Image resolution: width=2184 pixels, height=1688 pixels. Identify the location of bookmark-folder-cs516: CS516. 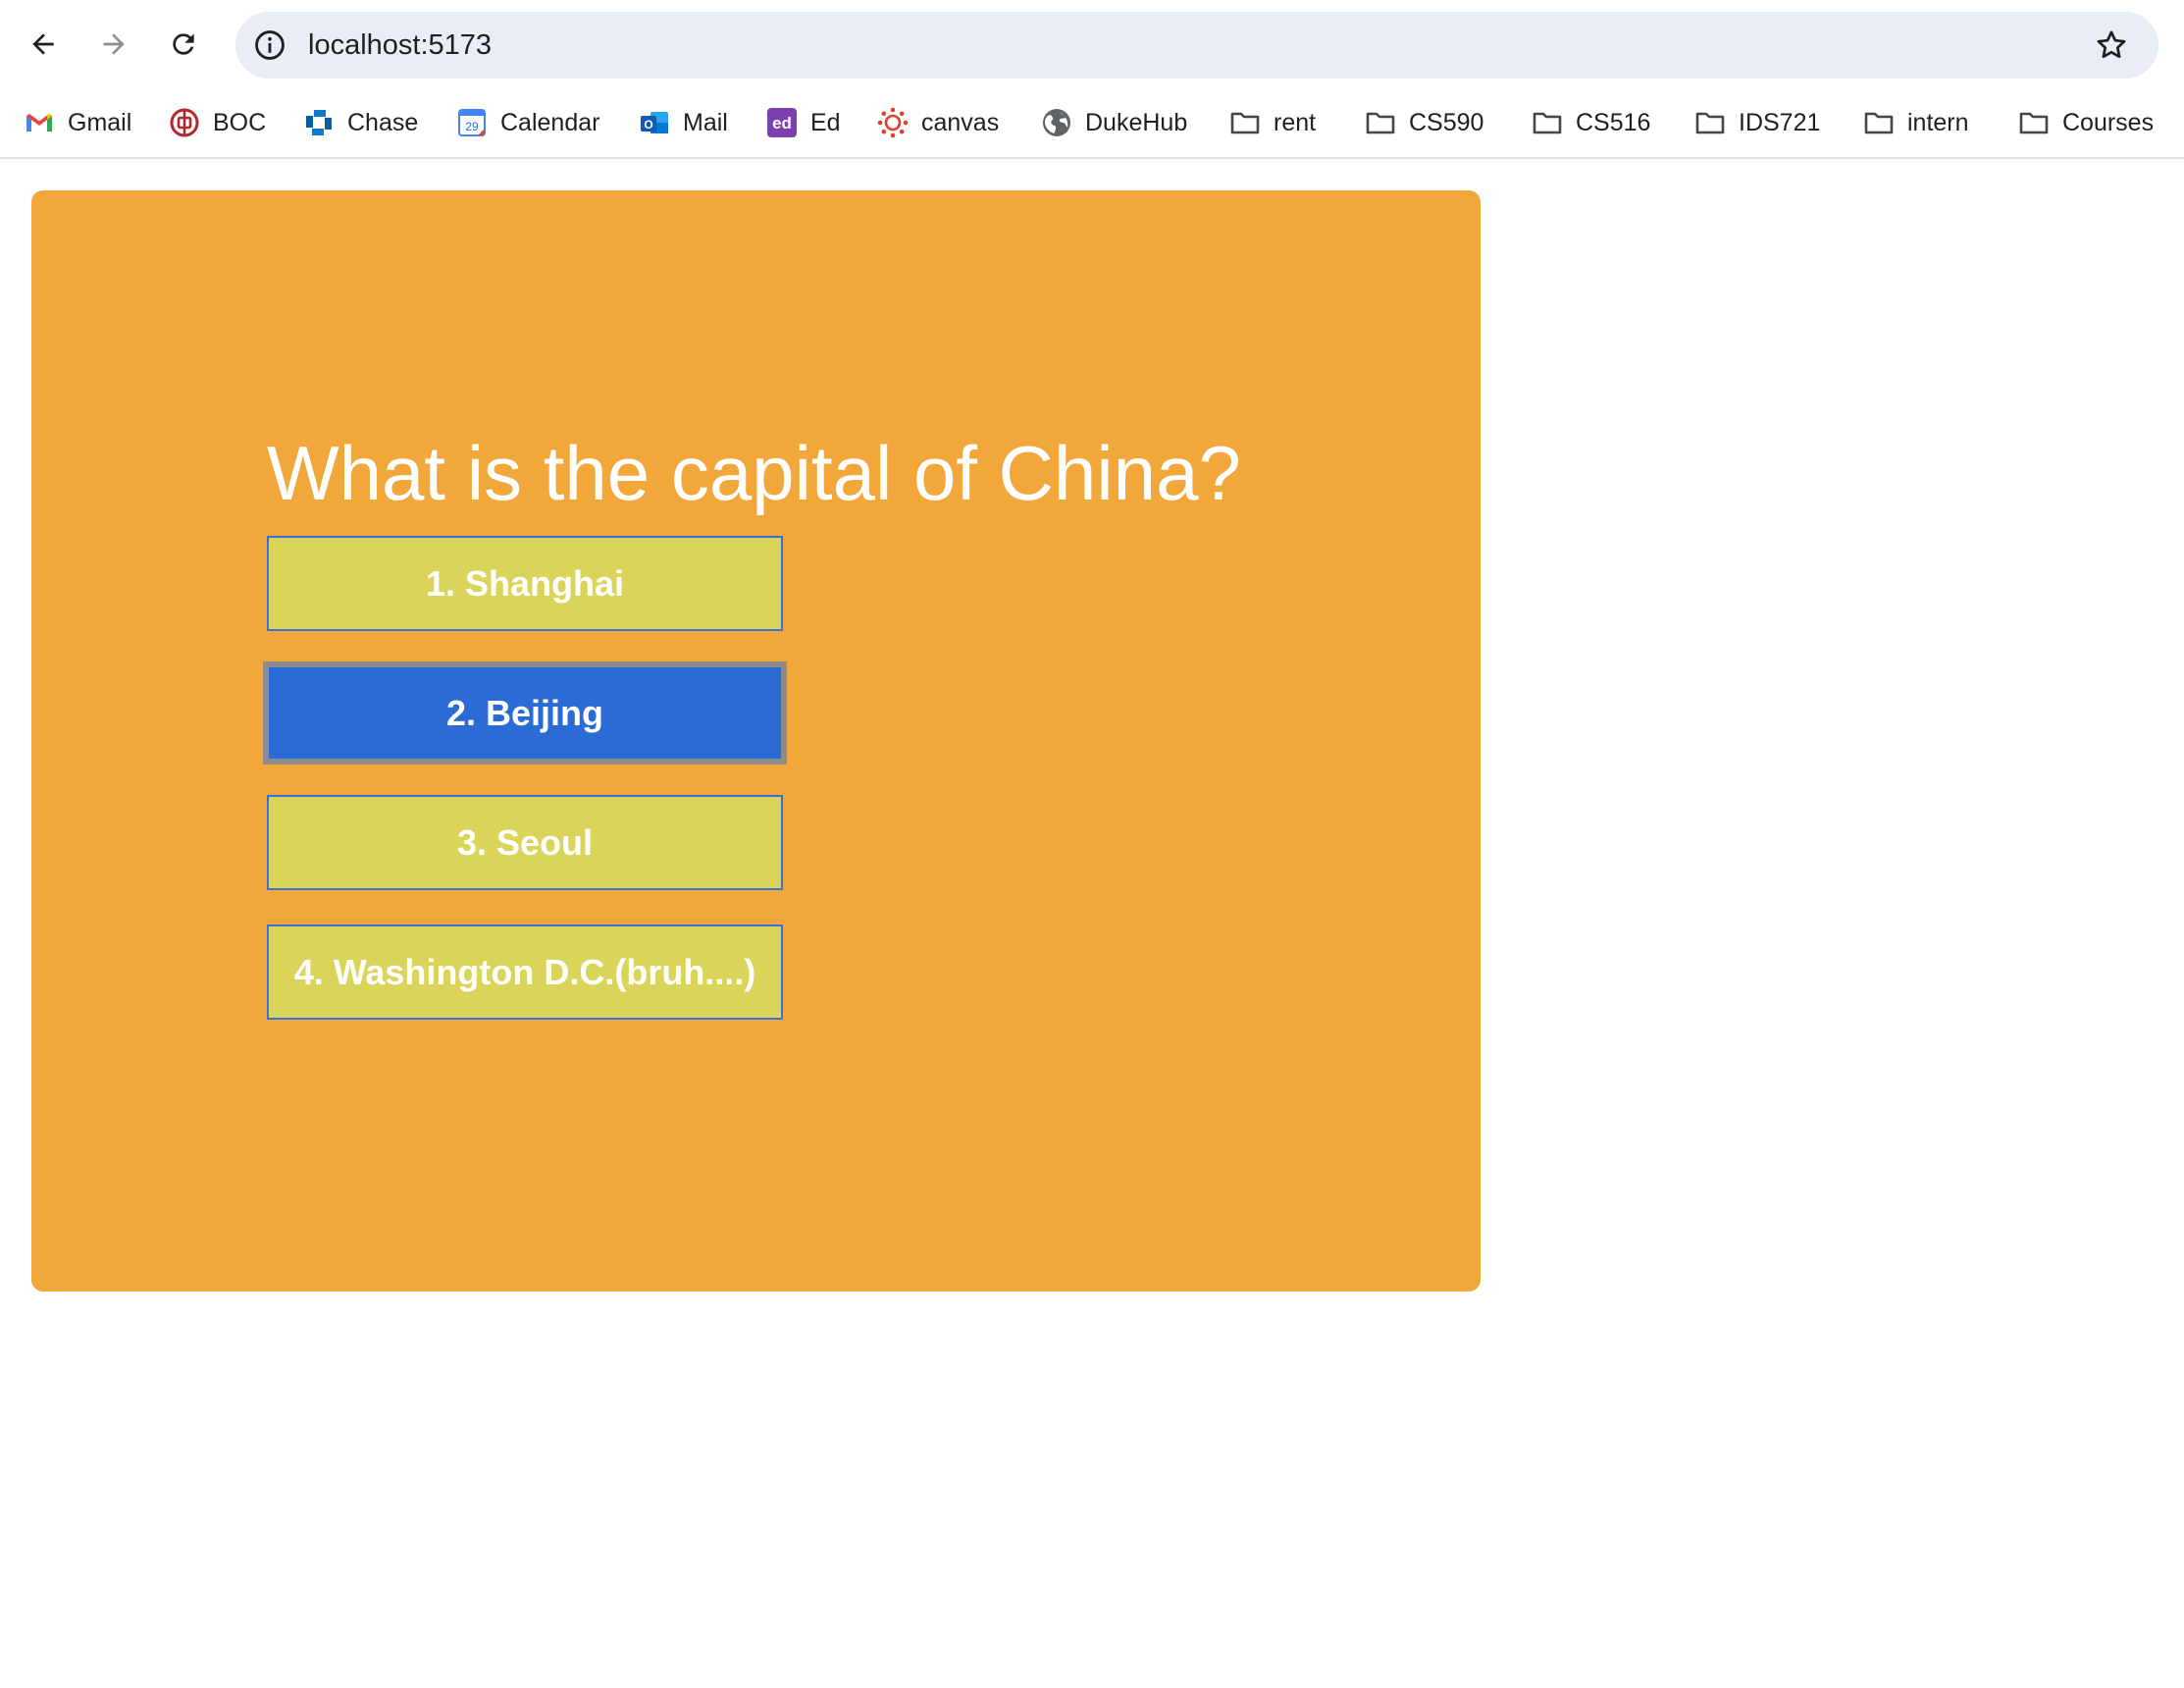
(1591, 122).